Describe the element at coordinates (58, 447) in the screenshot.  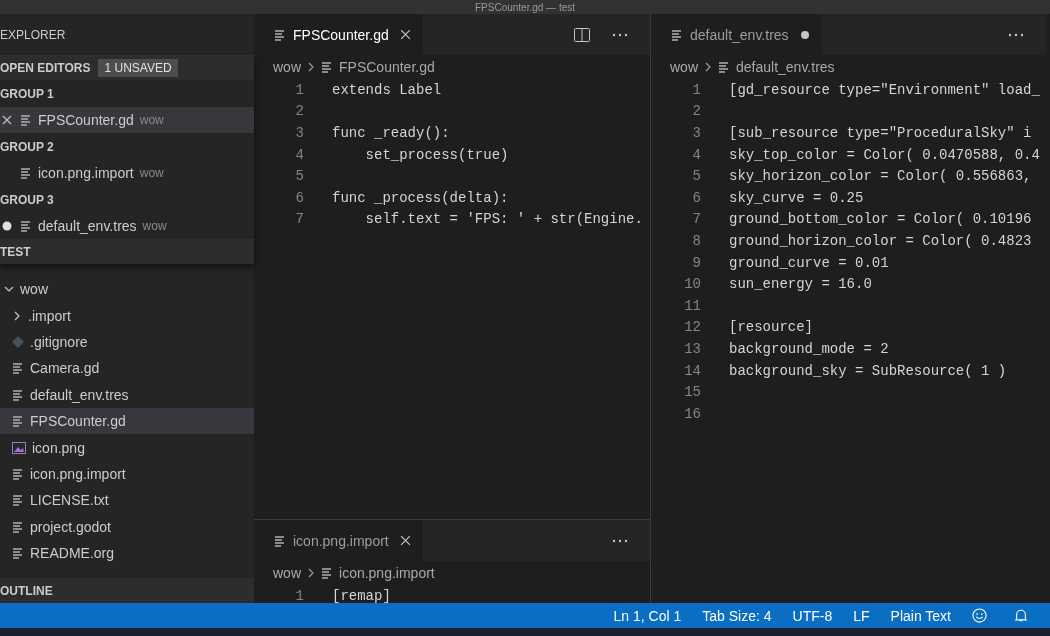
I see `file-name: icon.png` at that location.